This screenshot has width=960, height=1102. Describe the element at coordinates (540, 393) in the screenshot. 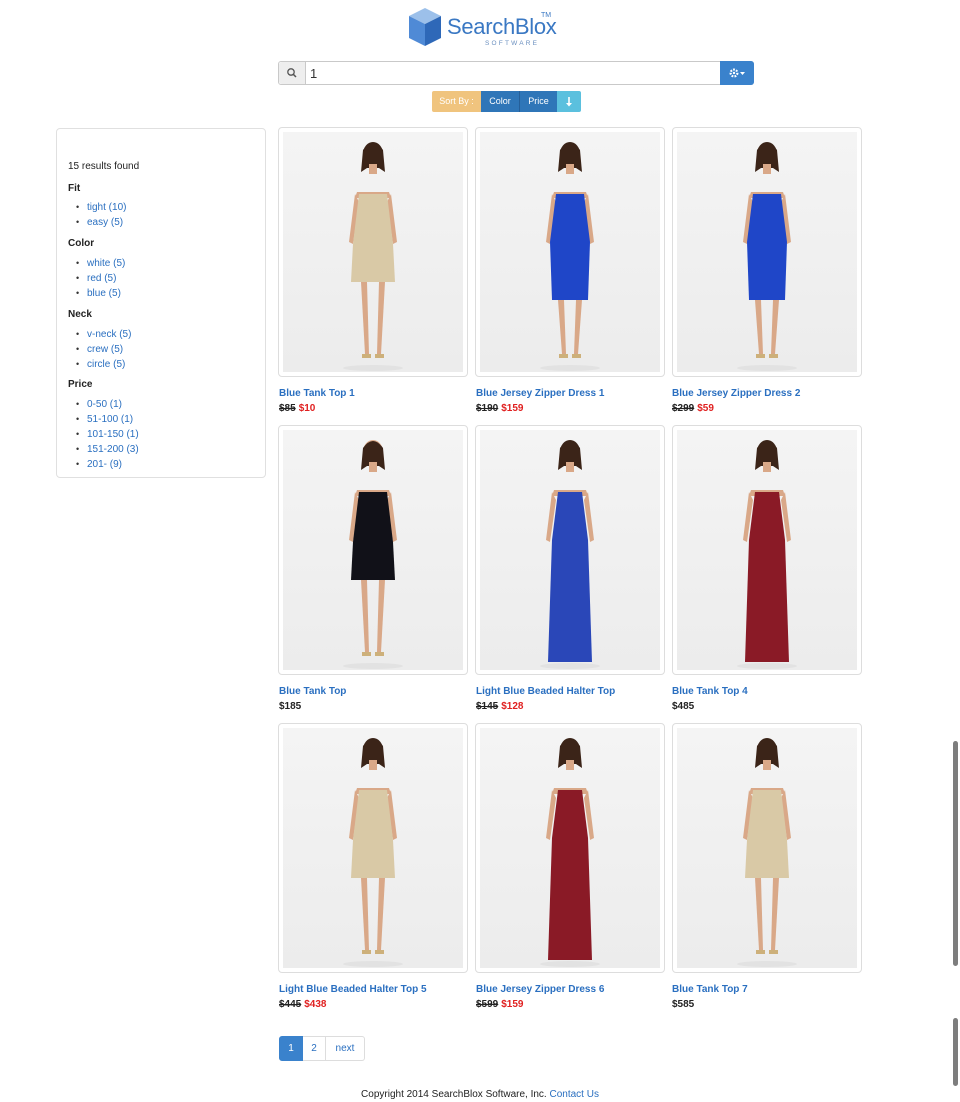

I see `product-title: Blue Jersey Zipper Dress 1` at that location.